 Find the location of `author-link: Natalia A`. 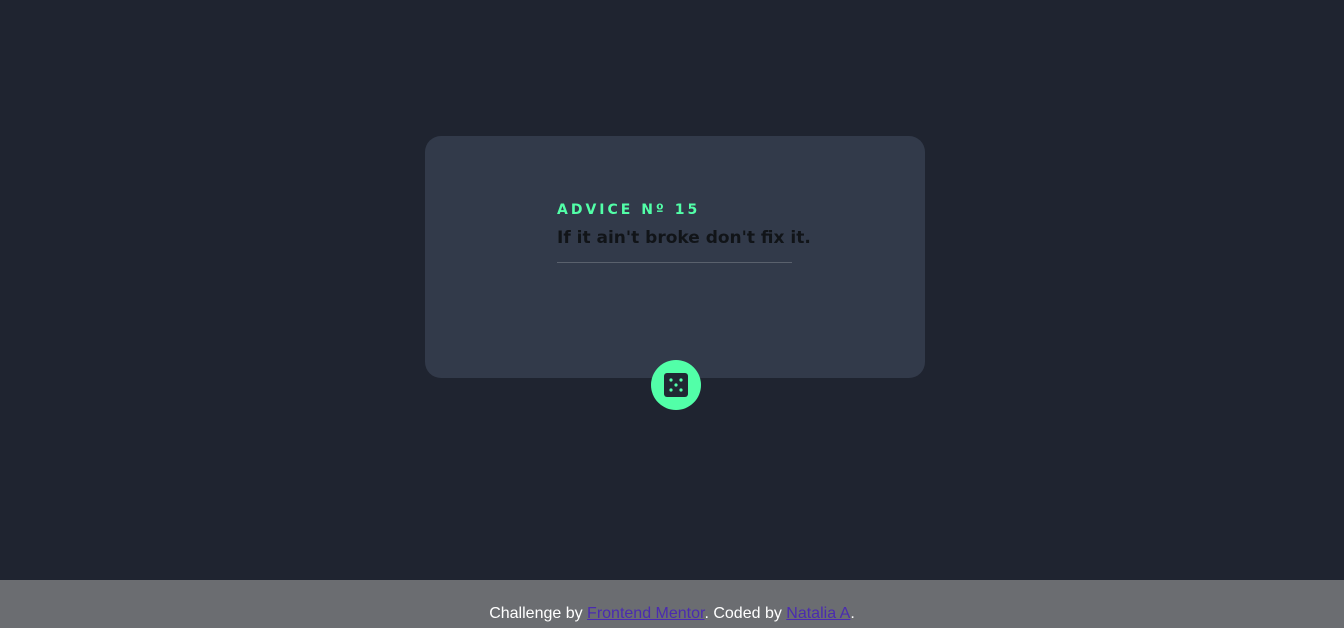

author-link: Natalia A is located at coordinates (818, 613).